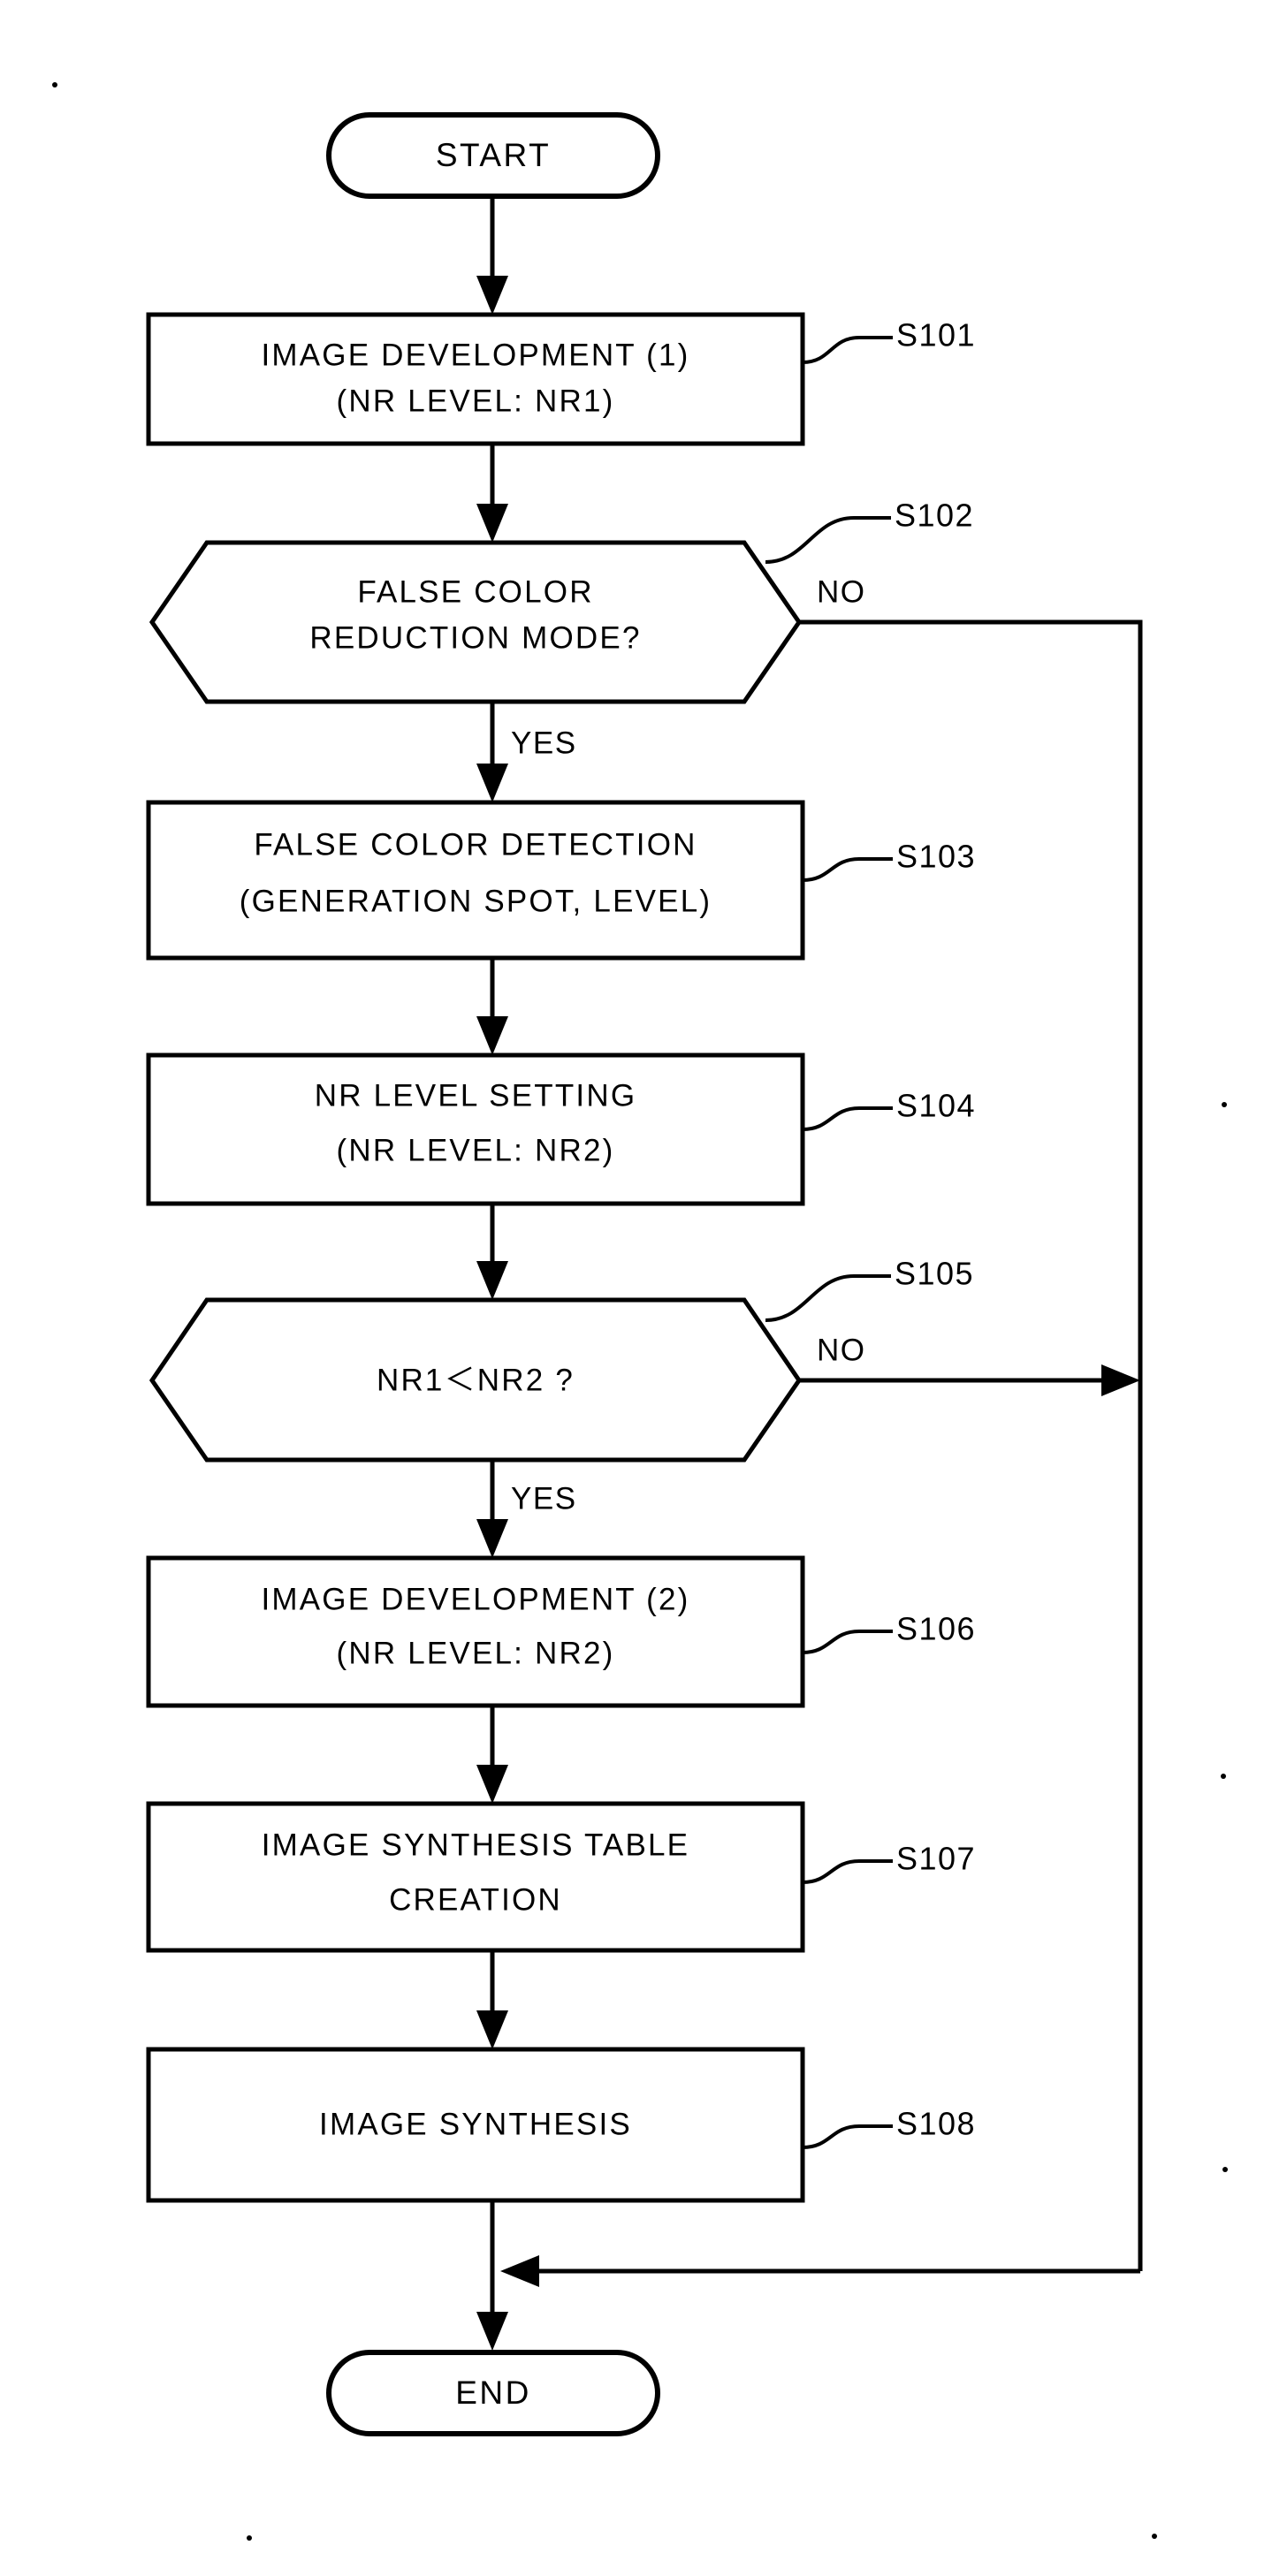 The image size is (1287, 2576). I want to click on node-s108: IMAGE SYNTHESIS, so click(475, 2125).